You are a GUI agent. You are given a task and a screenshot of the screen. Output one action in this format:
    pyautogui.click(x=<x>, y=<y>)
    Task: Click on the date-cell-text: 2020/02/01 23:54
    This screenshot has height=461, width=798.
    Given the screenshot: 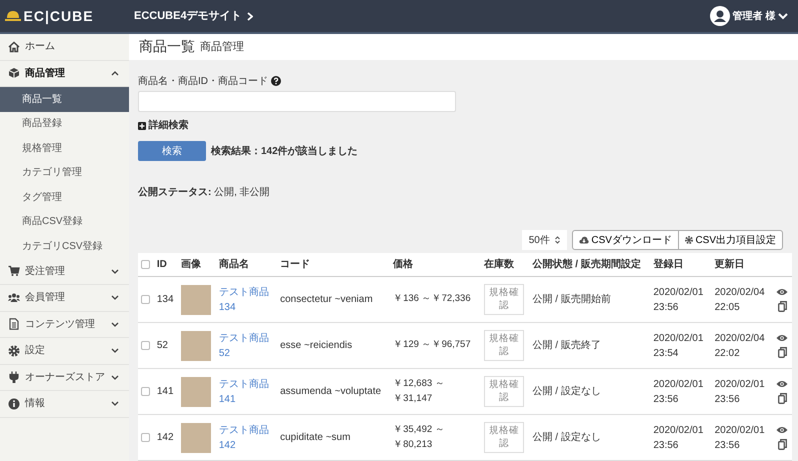 What is the action you would take?
    pyautogui.click(x=678, y=346)
    